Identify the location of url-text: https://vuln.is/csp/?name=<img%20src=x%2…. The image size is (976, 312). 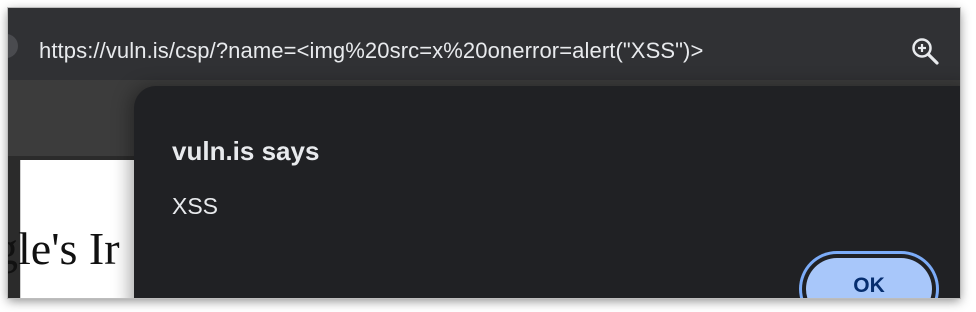
(371, 51).